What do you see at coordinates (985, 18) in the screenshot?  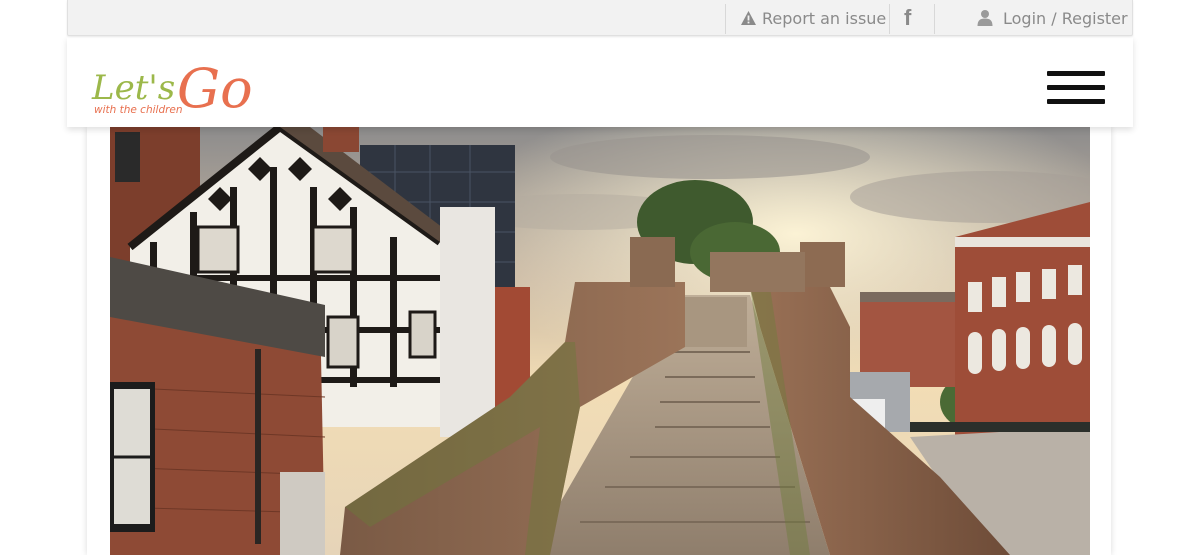 I see `user-icon` at bounding box center [985, 18].